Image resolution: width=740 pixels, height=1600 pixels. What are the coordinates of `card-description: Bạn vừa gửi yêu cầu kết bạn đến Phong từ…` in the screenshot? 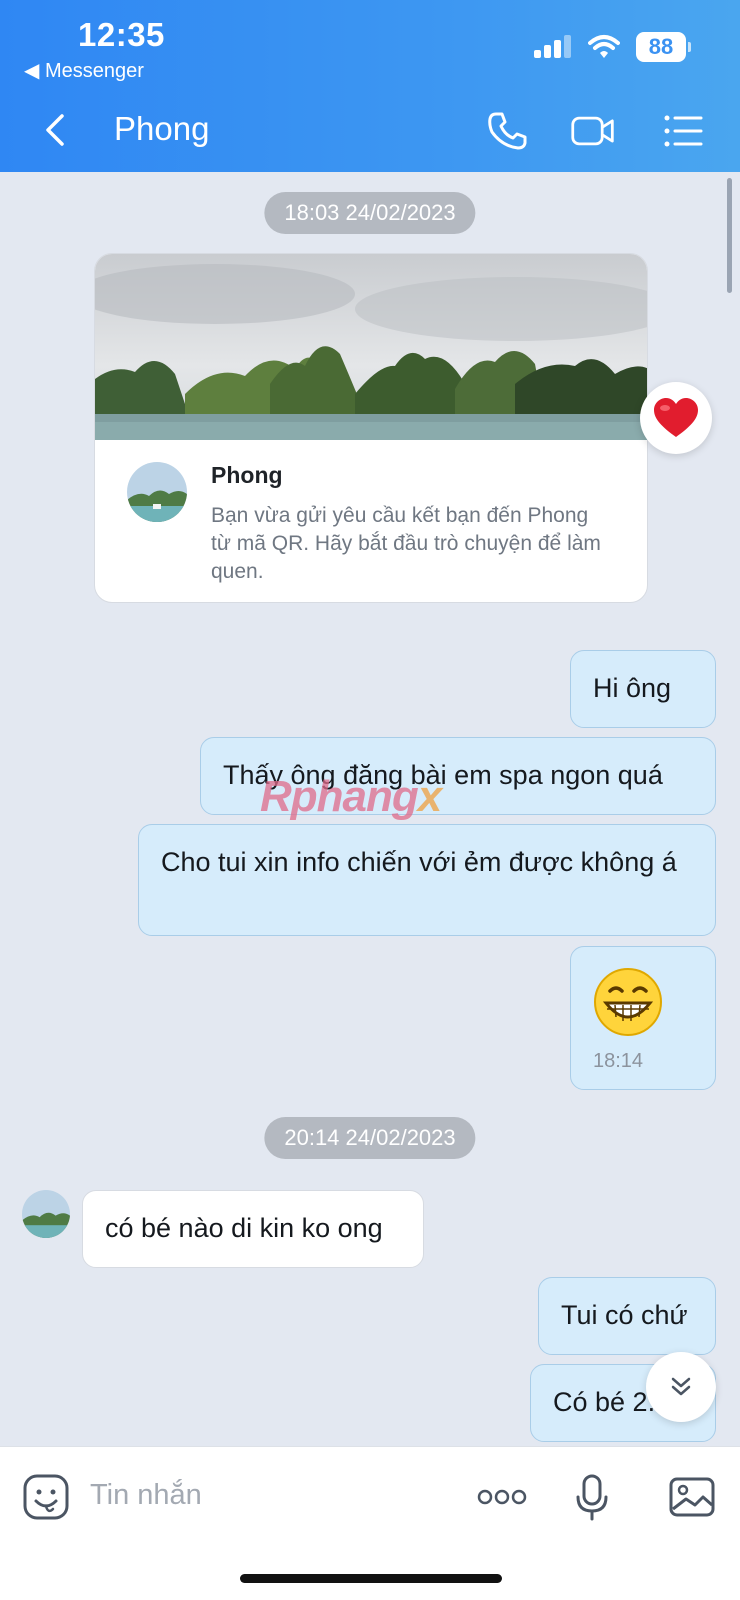 It's located at (406, 543).